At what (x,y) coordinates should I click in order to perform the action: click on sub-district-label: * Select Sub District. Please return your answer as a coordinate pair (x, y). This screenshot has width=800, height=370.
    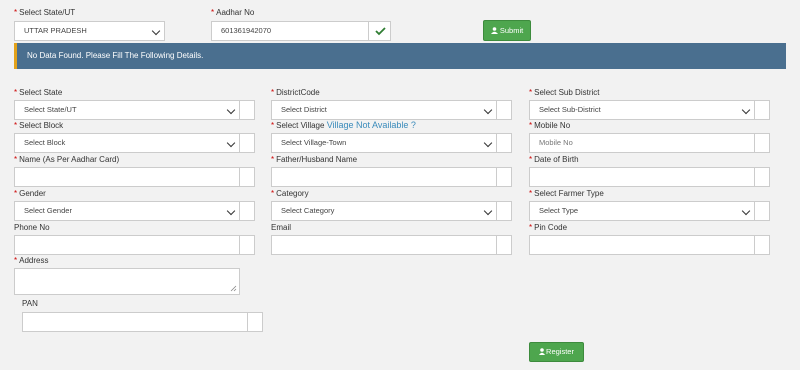
    Looking at the image, I should click on (564, 92).